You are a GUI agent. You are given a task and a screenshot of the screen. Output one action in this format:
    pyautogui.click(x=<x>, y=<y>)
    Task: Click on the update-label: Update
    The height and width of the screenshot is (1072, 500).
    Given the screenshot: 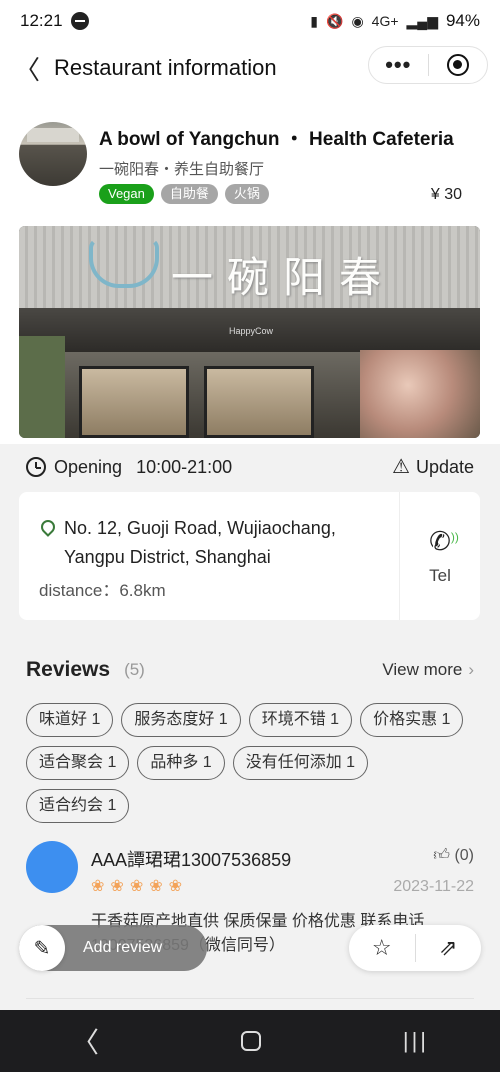 What is the action you would take?
    pyautogui.click(x=444, y=466)
    